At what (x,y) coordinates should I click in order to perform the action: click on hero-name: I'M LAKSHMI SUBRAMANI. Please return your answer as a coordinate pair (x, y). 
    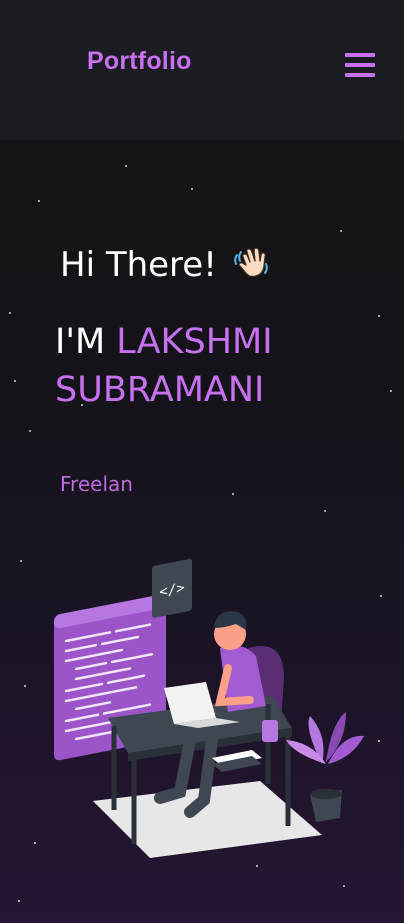
    Looking at the image, I should click on (220, 366).